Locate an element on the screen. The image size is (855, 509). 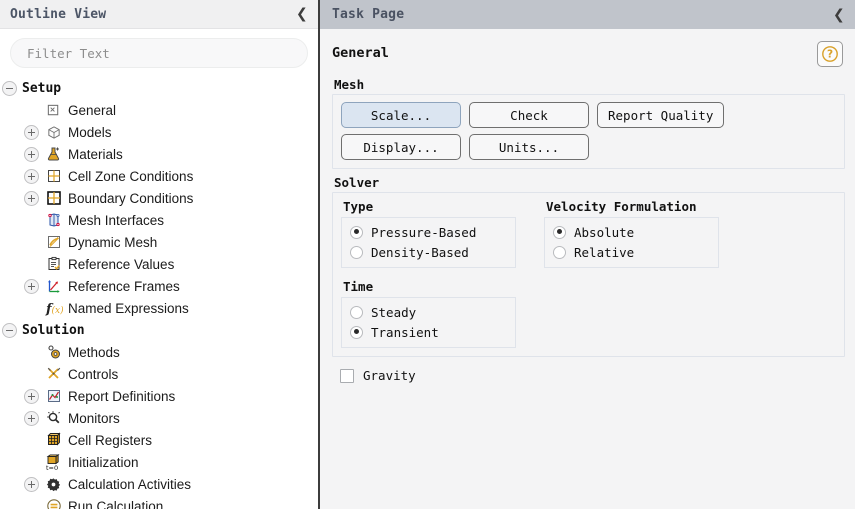
materials-icon is located at coordinates (53, 154).